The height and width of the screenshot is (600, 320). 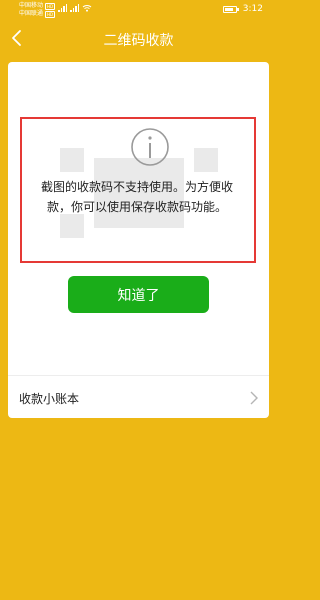 What do you see at coordinates (138, 294) in the screenshot?
I see `got-it-button: 知道了` at bounding box center [138, 294].